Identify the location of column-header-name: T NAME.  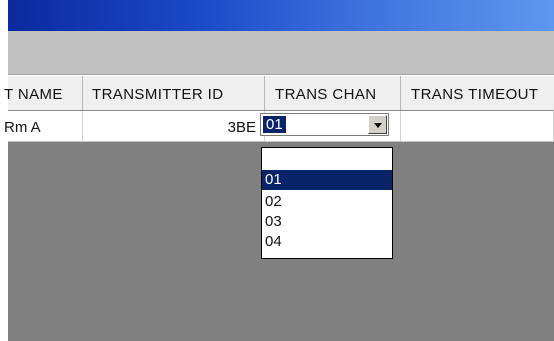
(43, 93).